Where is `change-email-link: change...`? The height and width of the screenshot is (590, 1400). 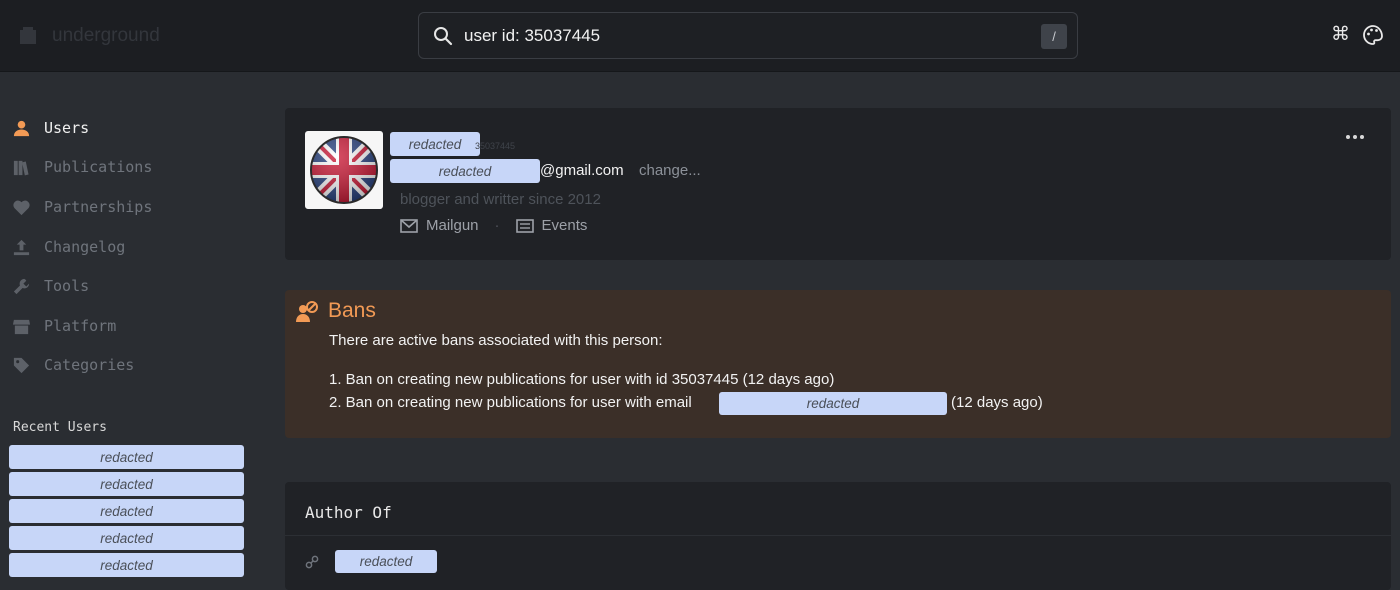
change-email-link: change... is located at coordinates (670, 170).